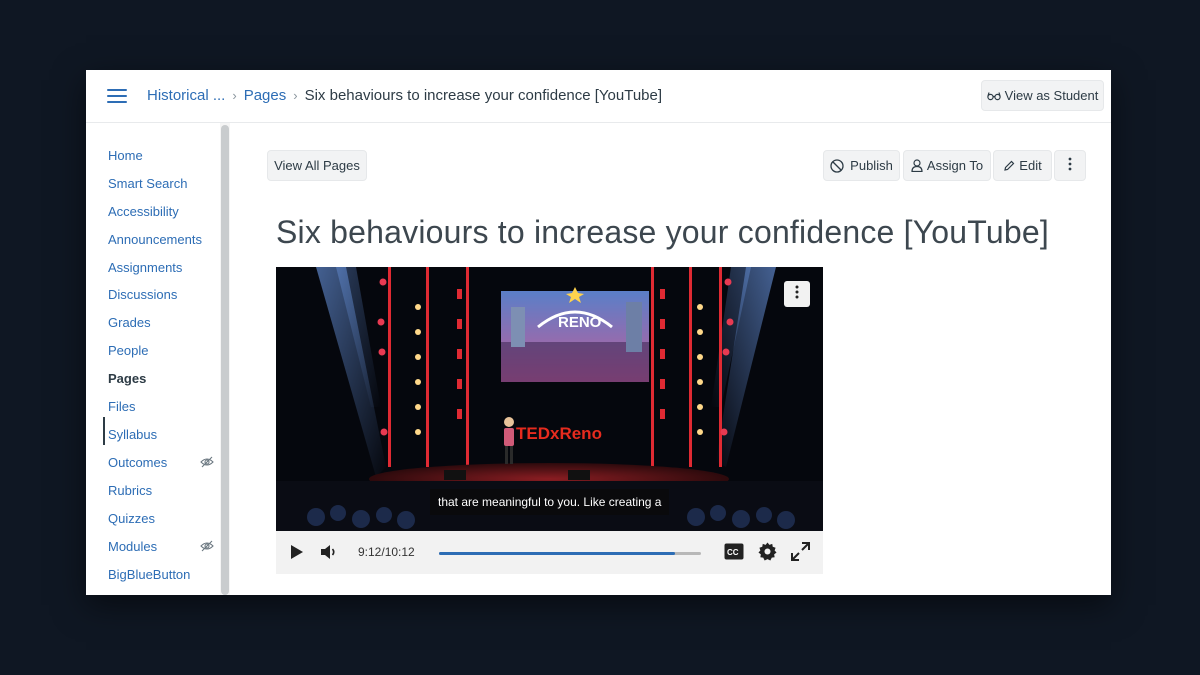 This screenshot has width=1200, height=675. Describe the element at coordinates (1030, 165) in the screenshot. I see `edit-label: Edit` at that location.